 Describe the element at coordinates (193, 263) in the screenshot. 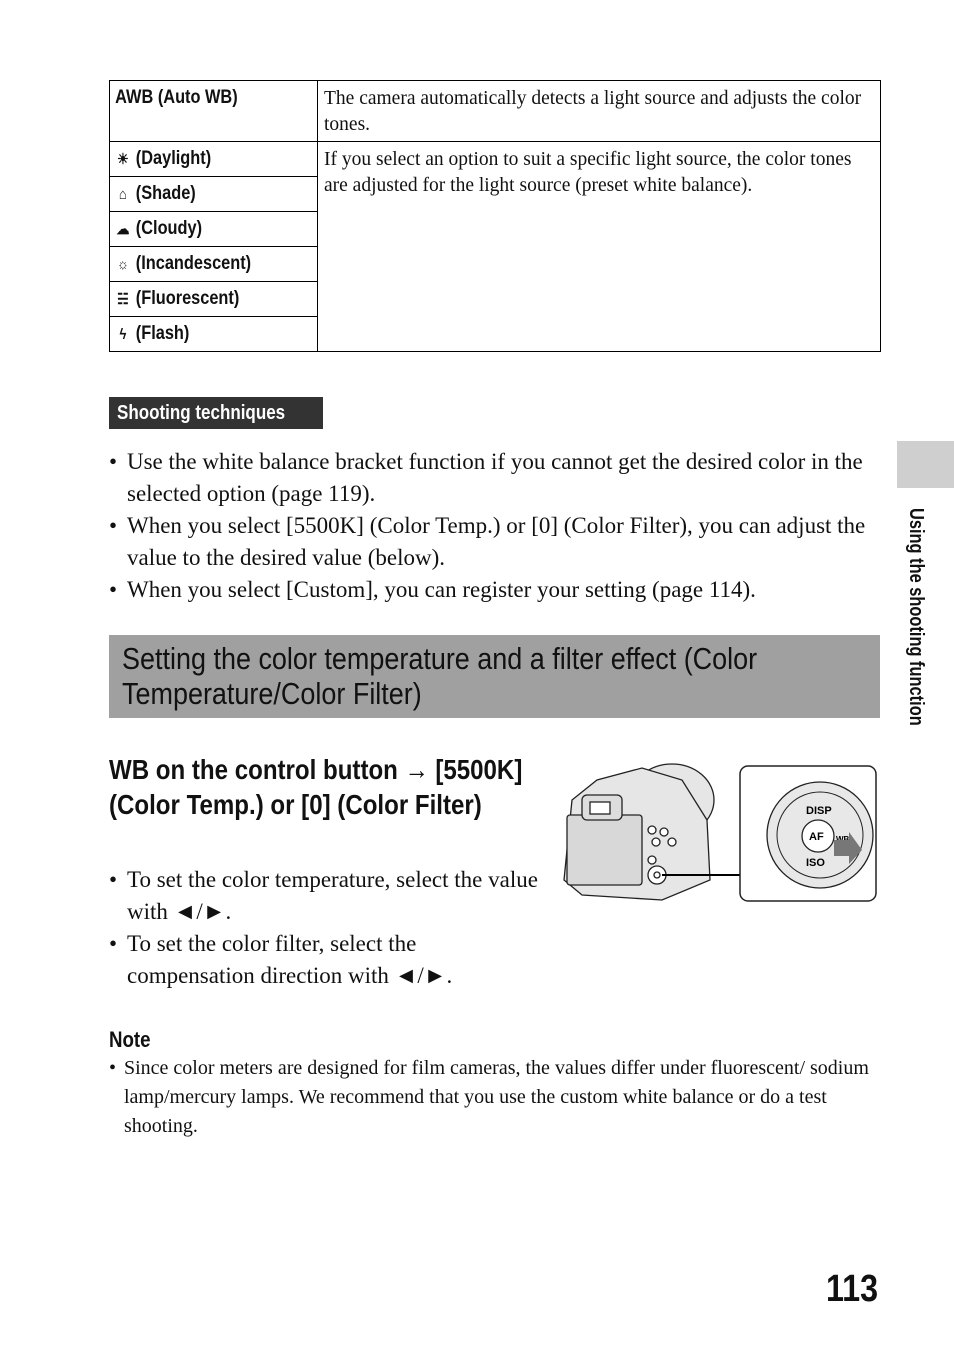

I see `preset-label: (Incandescent)` at that location.